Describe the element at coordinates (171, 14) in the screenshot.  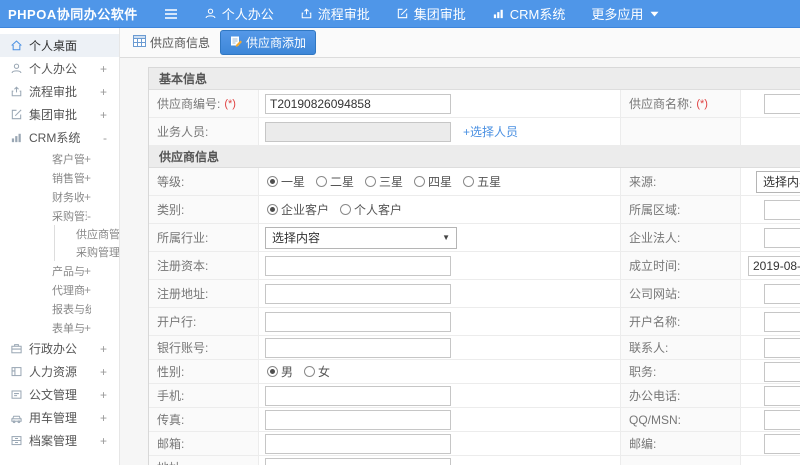
I see `hamburger-menu-icon` at that location.